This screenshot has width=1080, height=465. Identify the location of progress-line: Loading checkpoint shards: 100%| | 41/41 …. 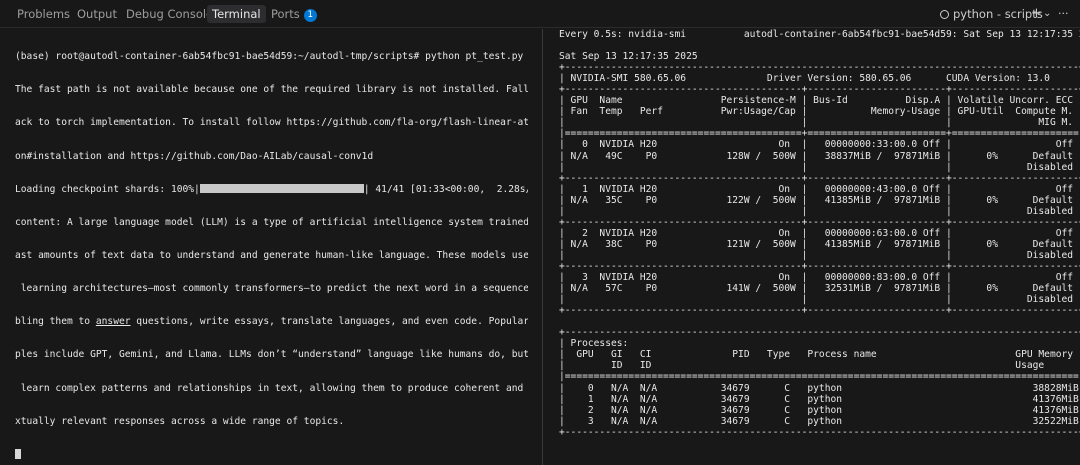
(271, 189).